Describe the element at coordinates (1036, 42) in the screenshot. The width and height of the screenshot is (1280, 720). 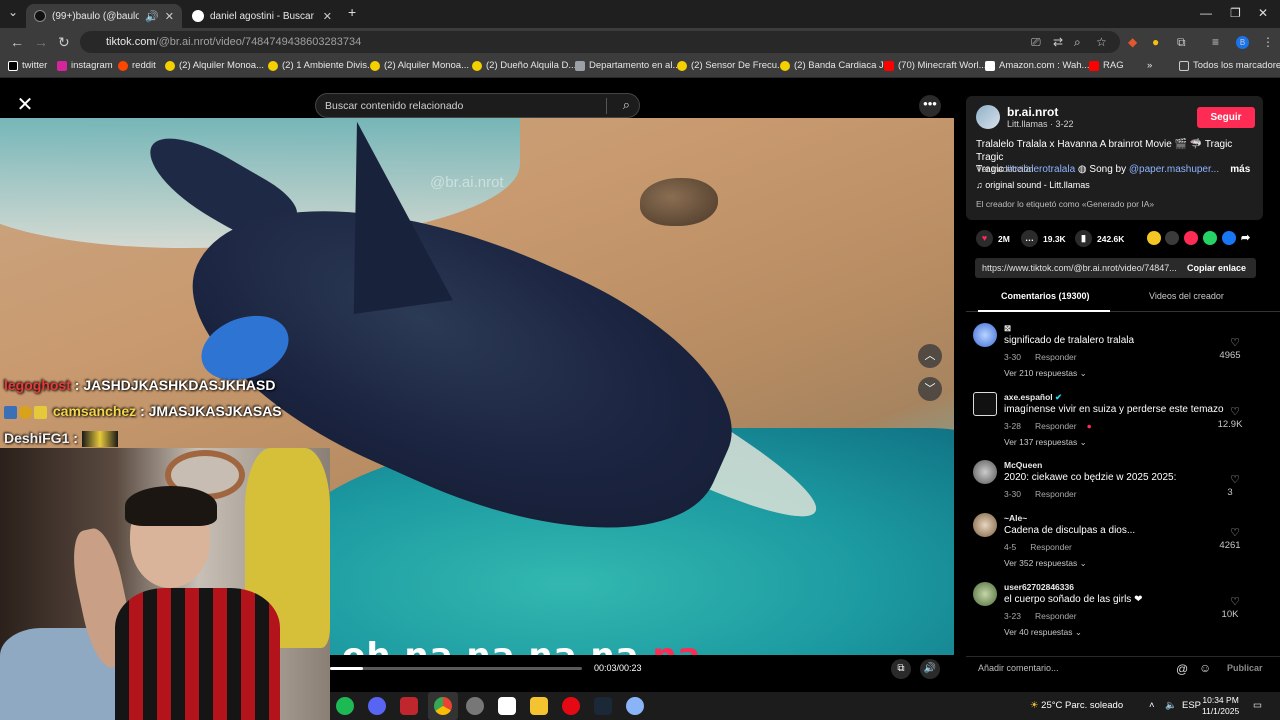
I see `cast-icon: ⎚` at that location.